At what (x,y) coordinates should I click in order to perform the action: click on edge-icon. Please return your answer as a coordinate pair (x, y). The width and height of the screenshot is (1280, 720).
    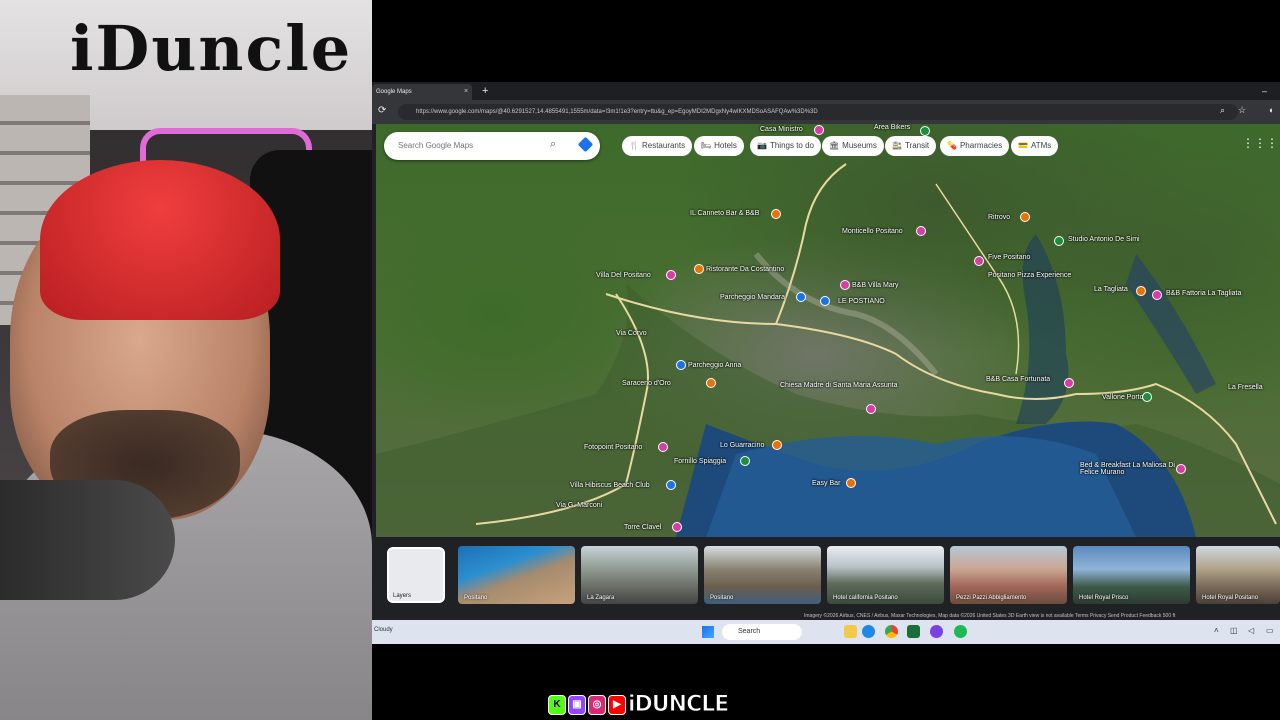
    Looking at the image, I should click on (868, 631).